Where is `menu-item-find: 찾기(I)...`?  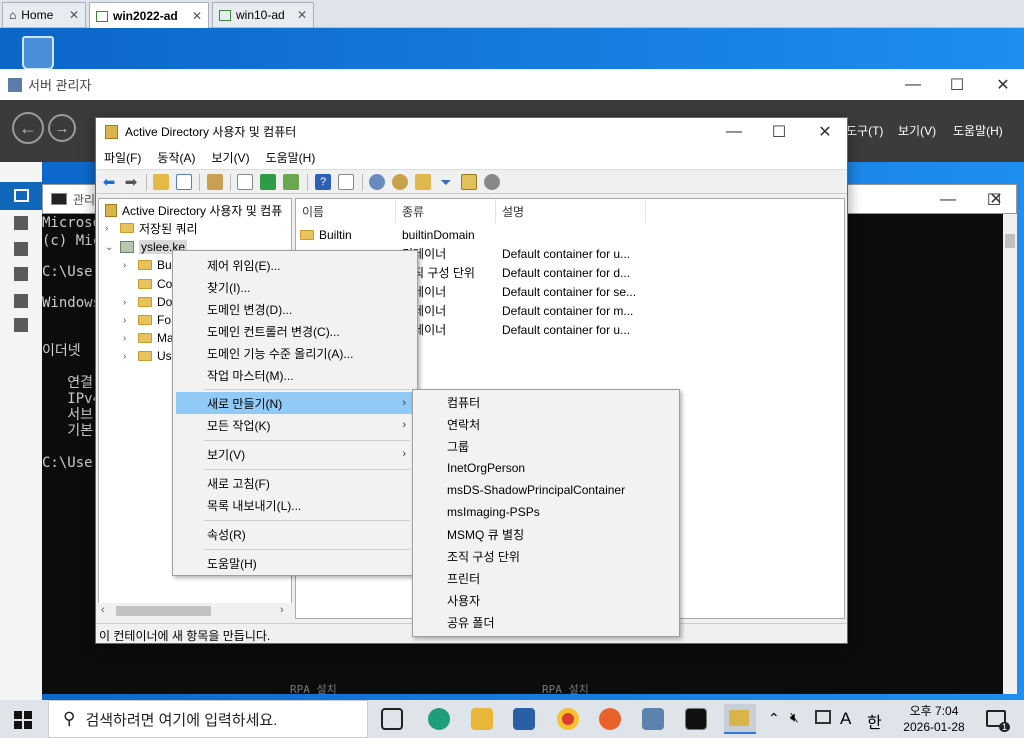
menu-item-find: 찾기(I)... is located at coordinates (295, 287).